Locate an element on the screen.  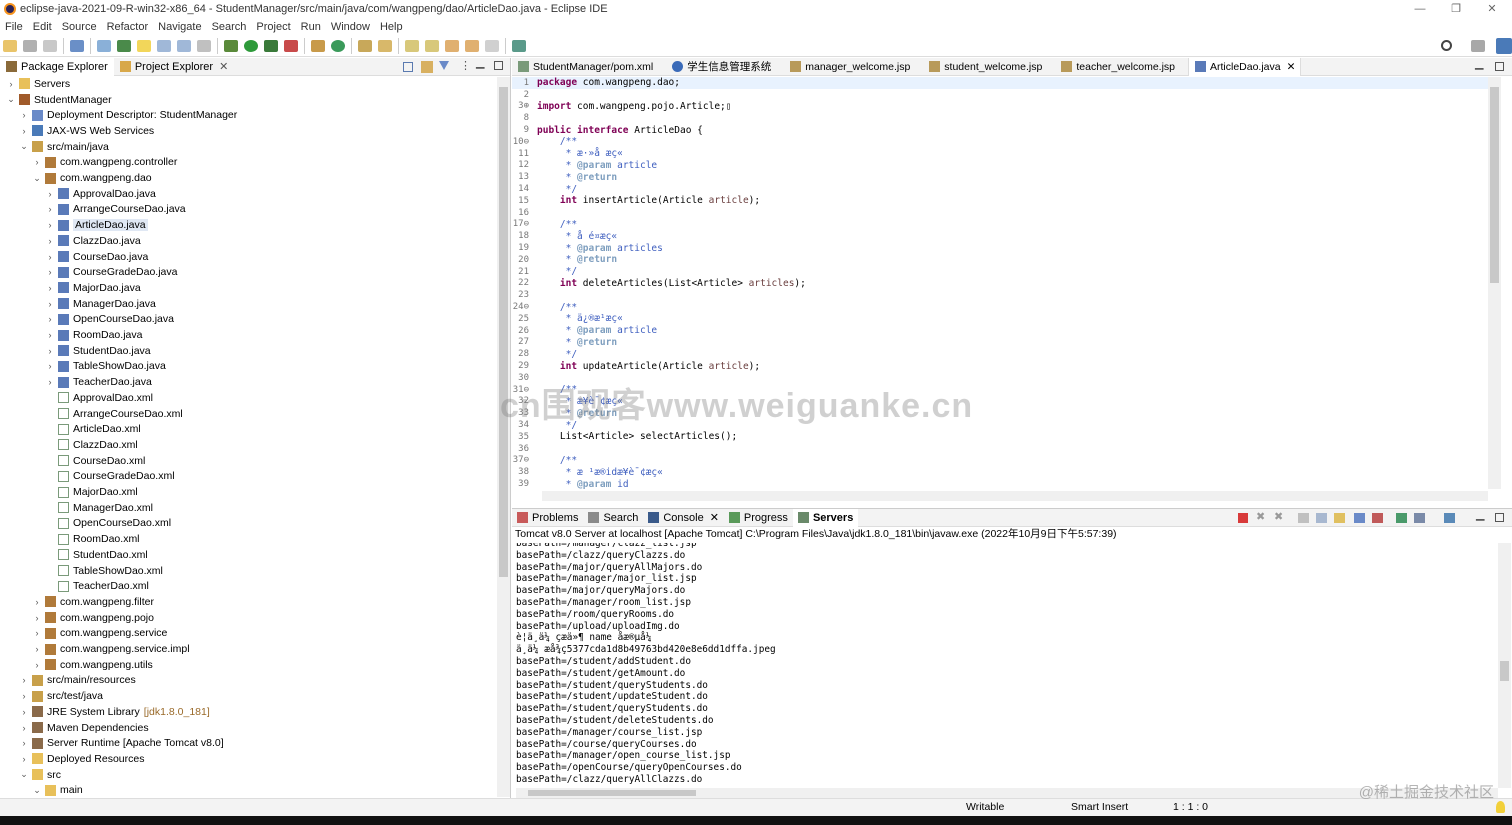
save-icon is located at coordinates (30, 45).